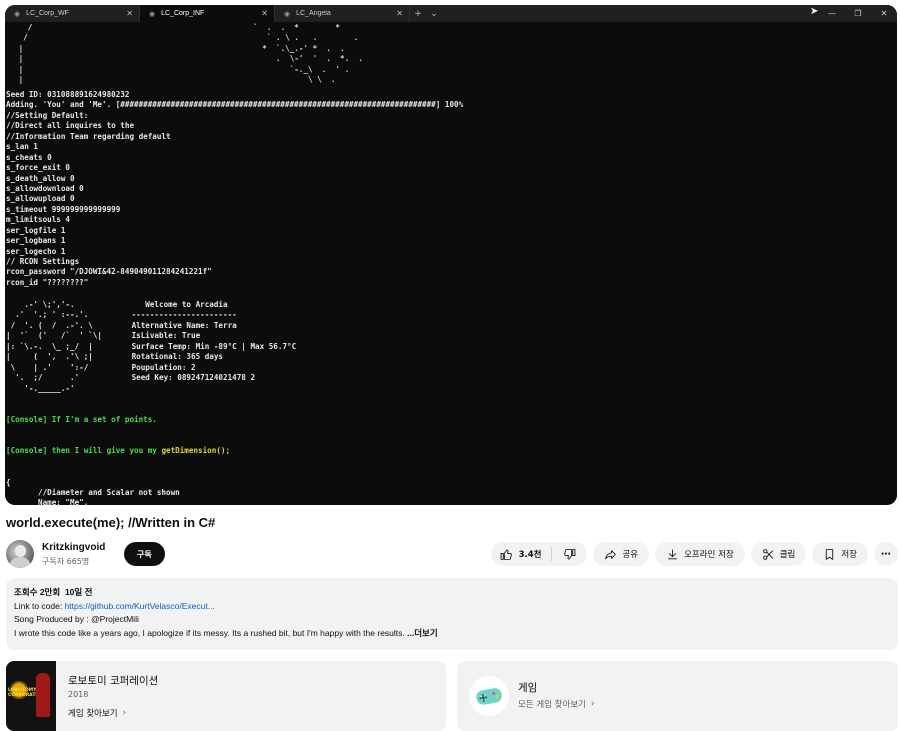 The image size is (900, 731). Describe the element at coordinates (47, 315) in the screenshot. I see `ascii-line: .' '.; ' :--.'.` at that location.